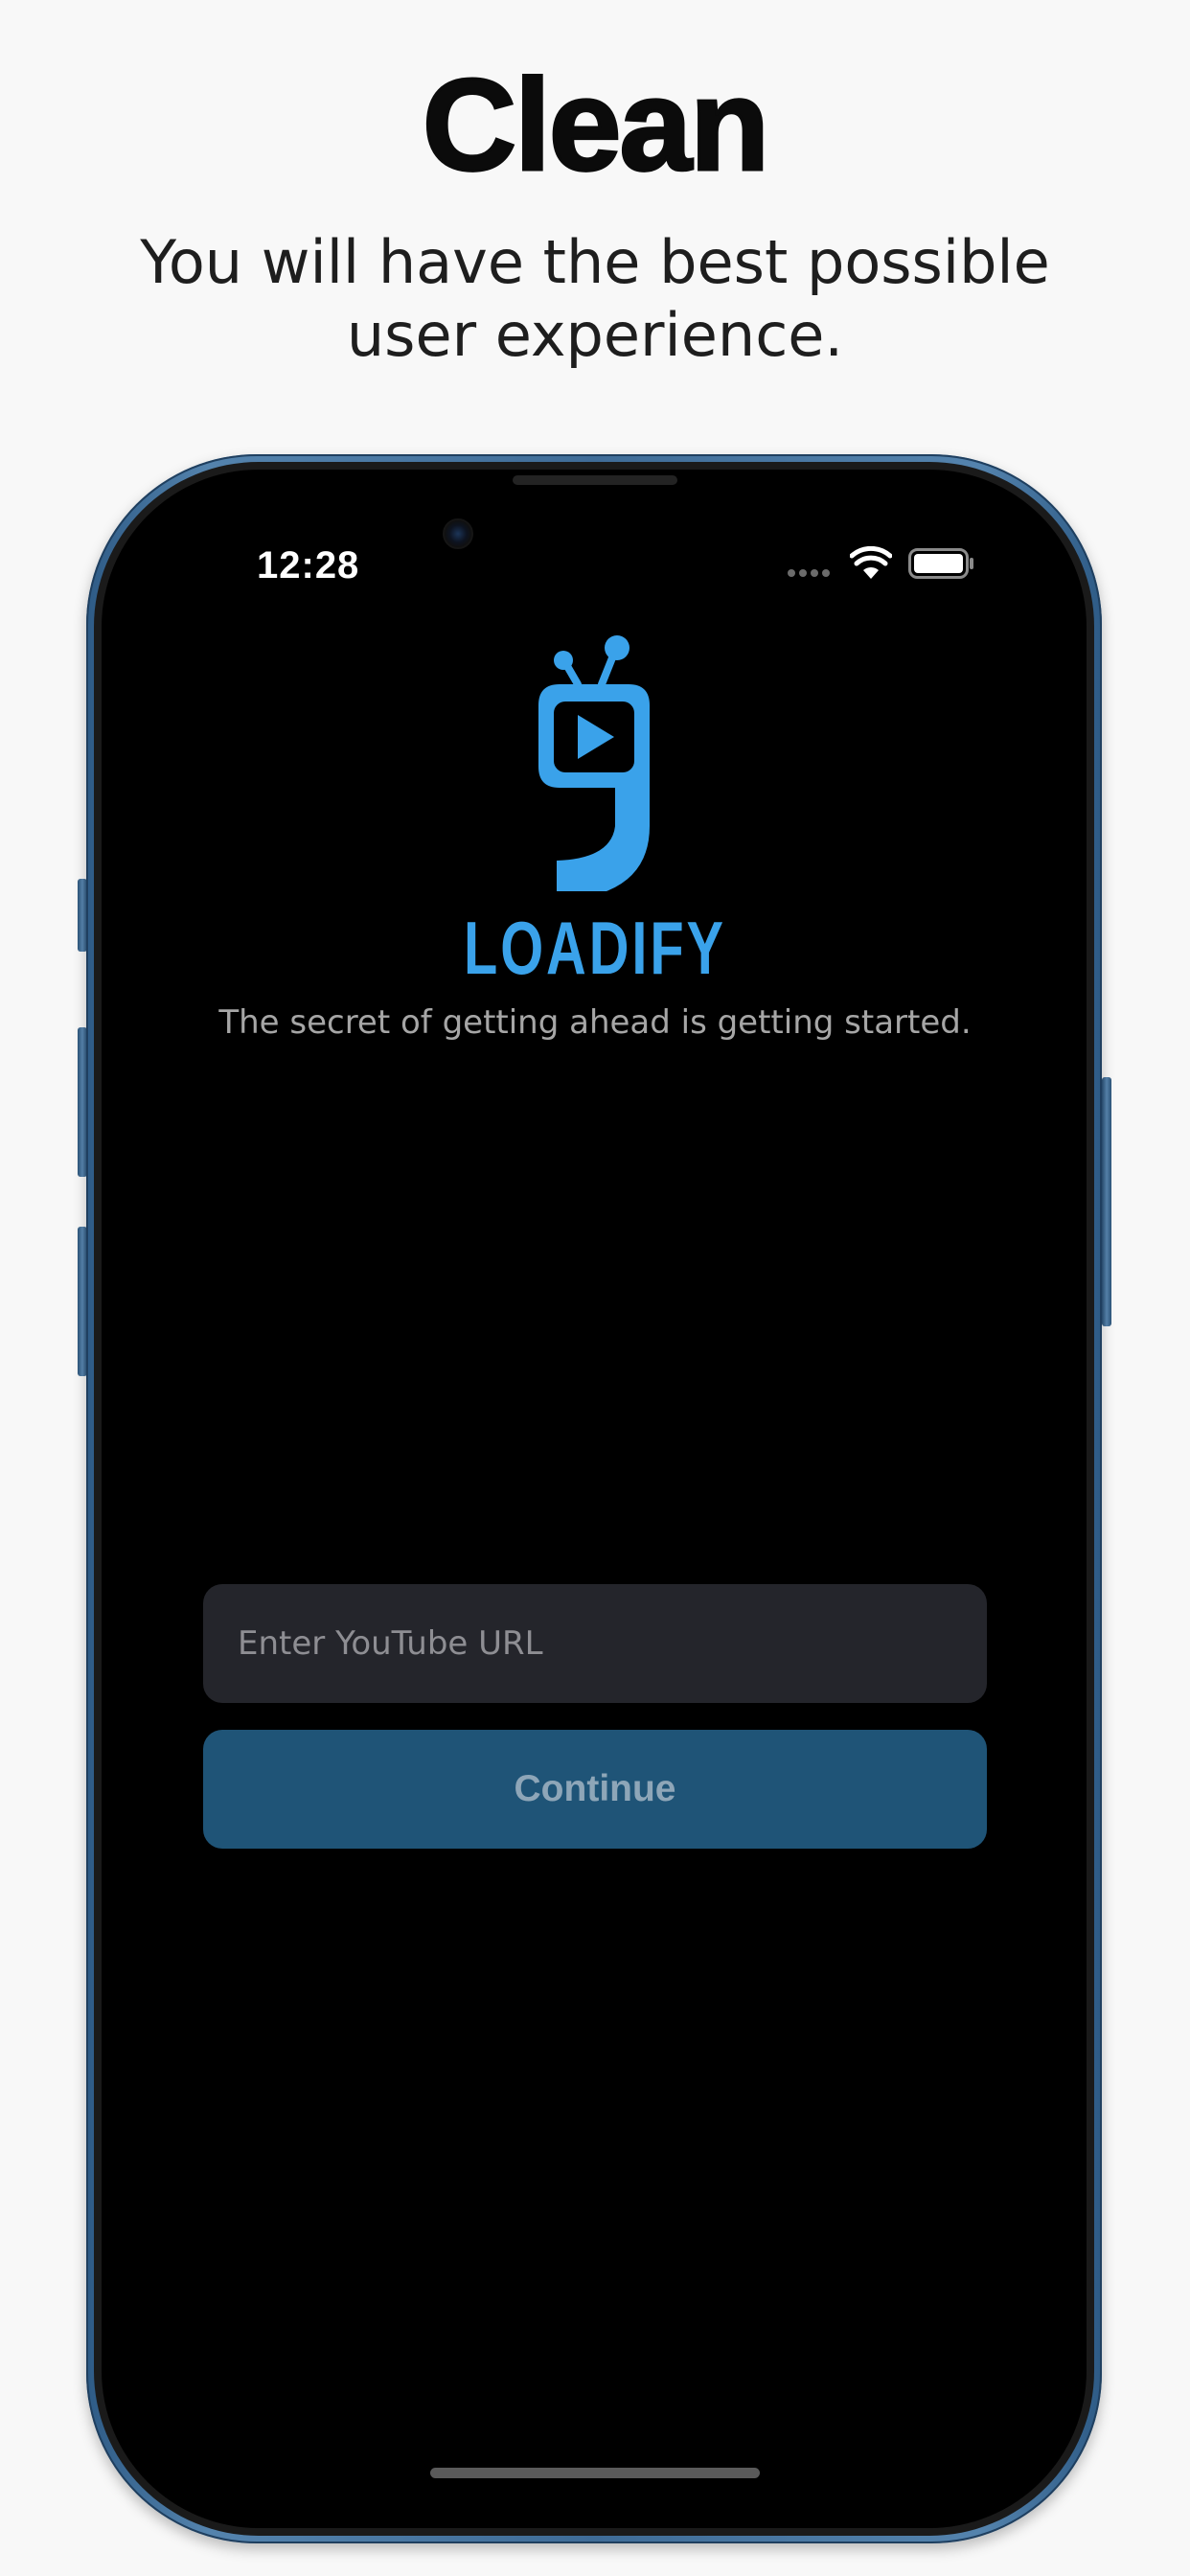 The height and width of the screenshot is (2576, 1190). I want to click on youtube-url-input, so click(595, 1644).